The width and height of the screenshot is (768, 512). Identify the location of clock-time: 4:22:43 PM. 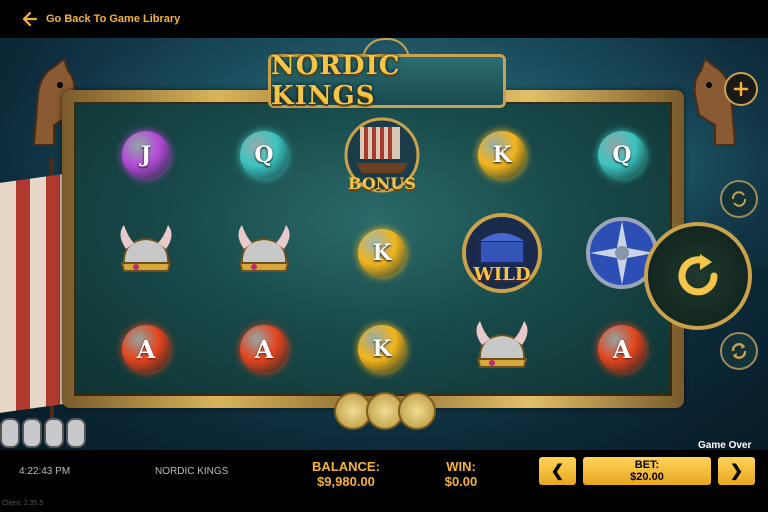
(45, 471).